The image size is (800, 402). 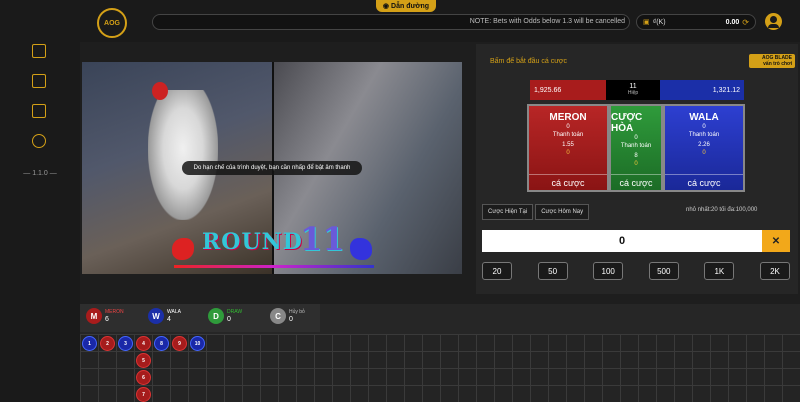 I want to click on blue-rooster-mascot-icon, so click(x=361, y=249).